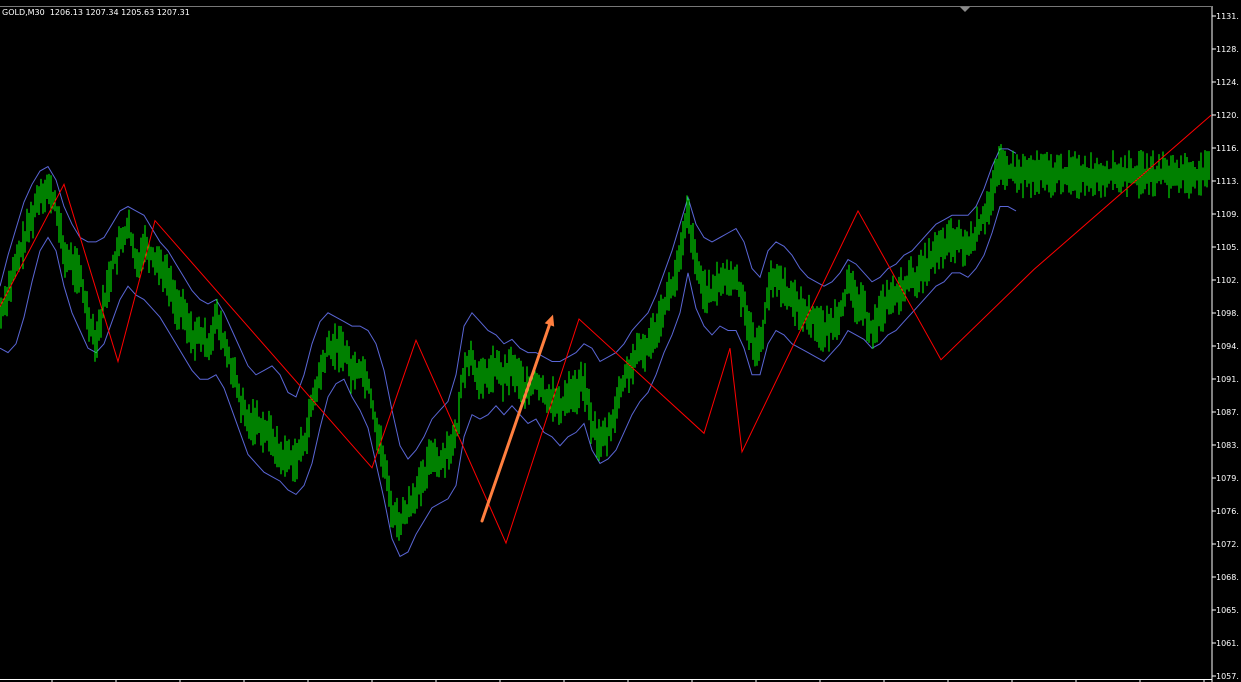 This screenshot has height=682, width=1241. I want to click on tick-label: 1102., so click(1227, 280).